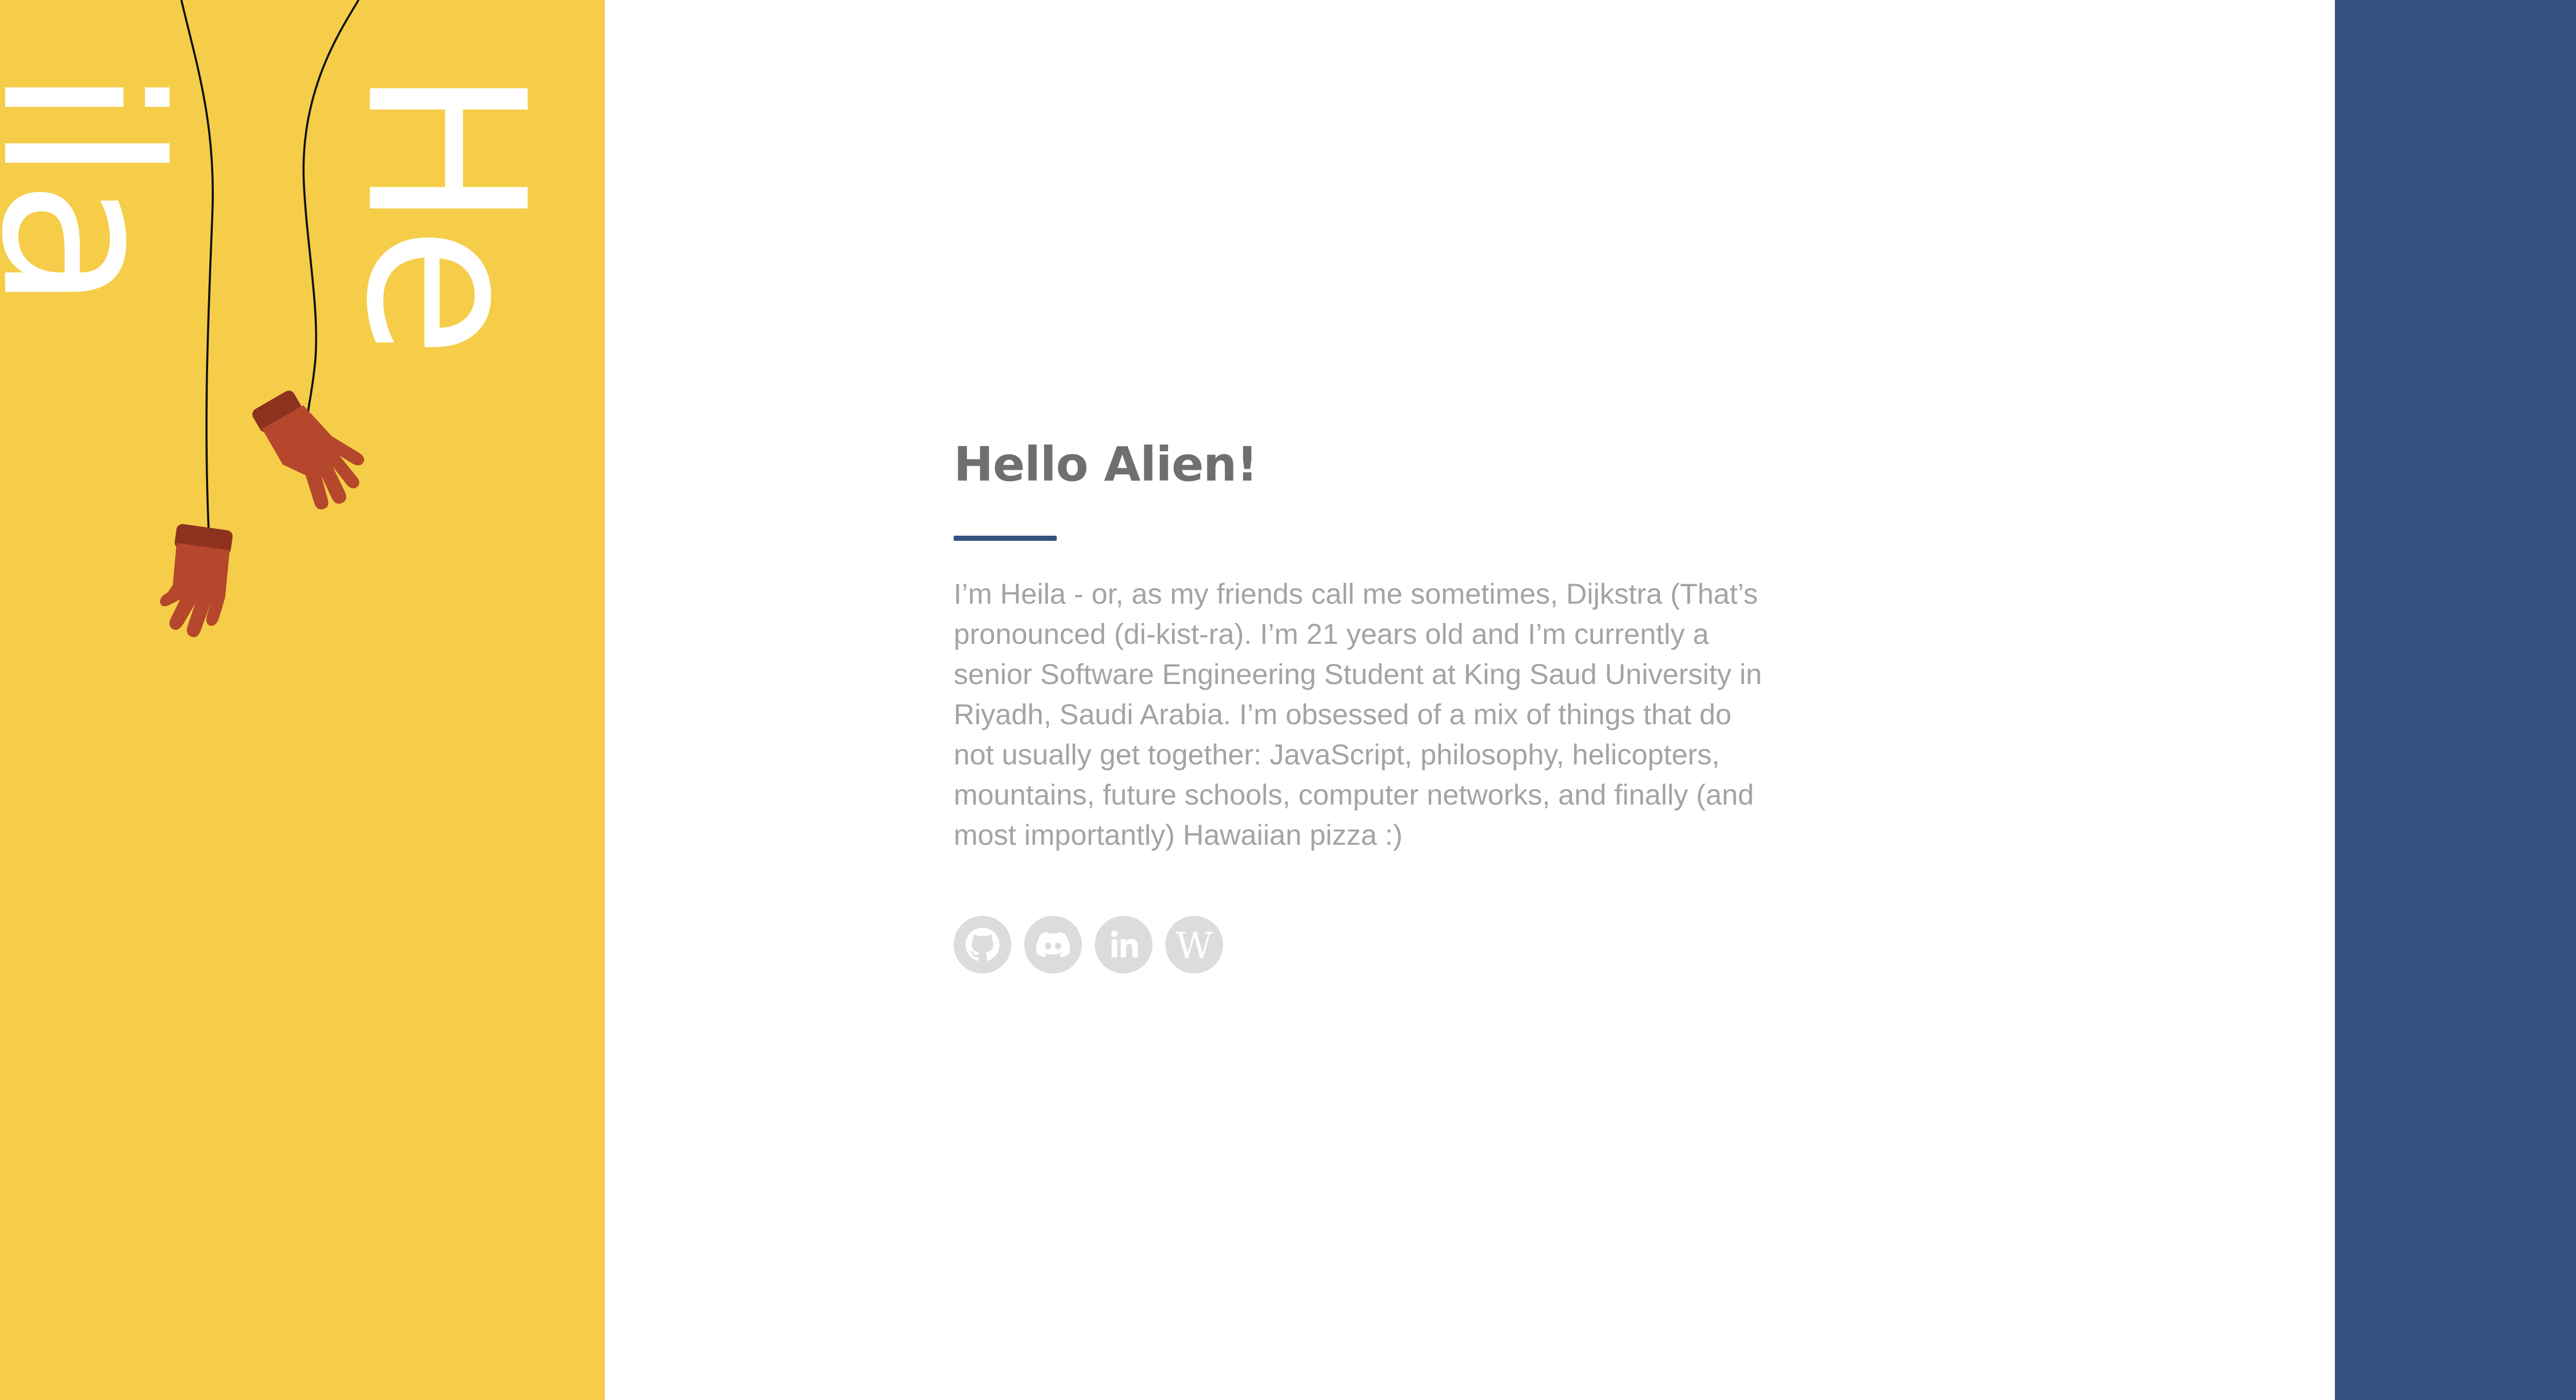 The width and height of the screenshot is (2576, 1400). I want to click on linkedin-link, so click(1124, 945).